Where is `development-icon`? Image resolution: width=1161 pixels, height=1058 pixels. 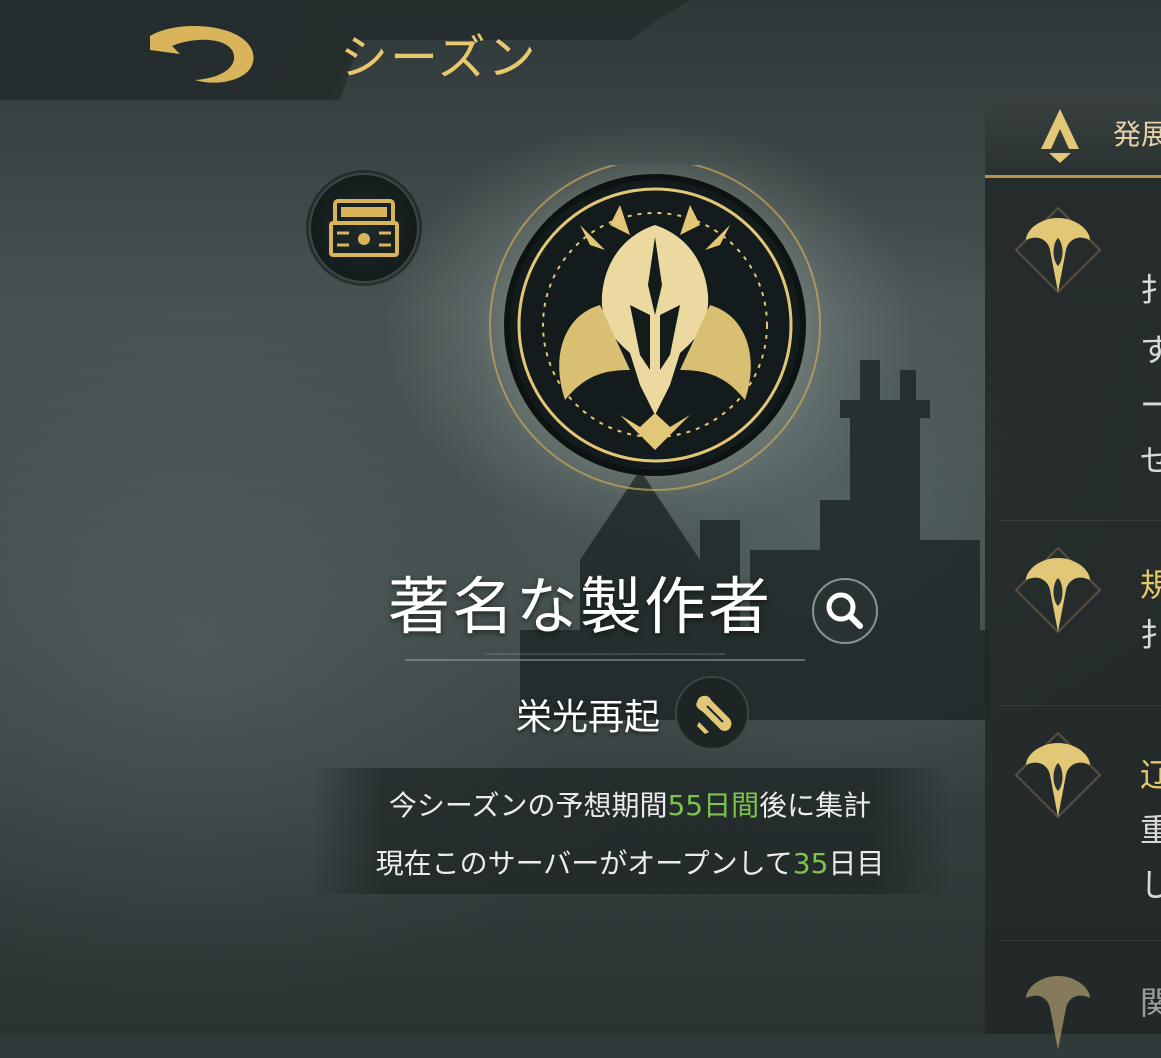 development-icon is located at coordinates (1060, 136).